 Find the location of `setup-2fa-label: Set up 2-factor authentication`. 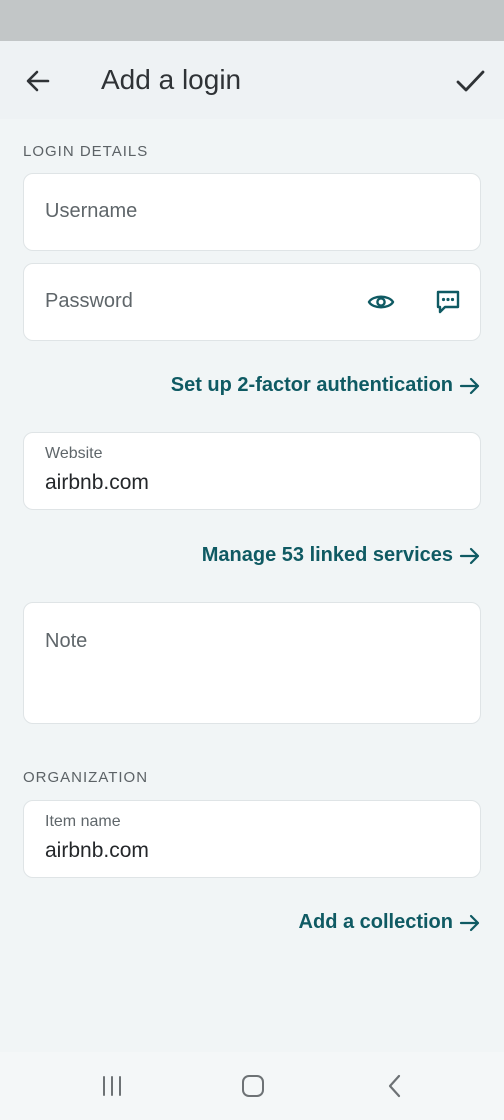

setup-2fa-label: Set up 2-factor authentication is located at coordinates (311, 385).